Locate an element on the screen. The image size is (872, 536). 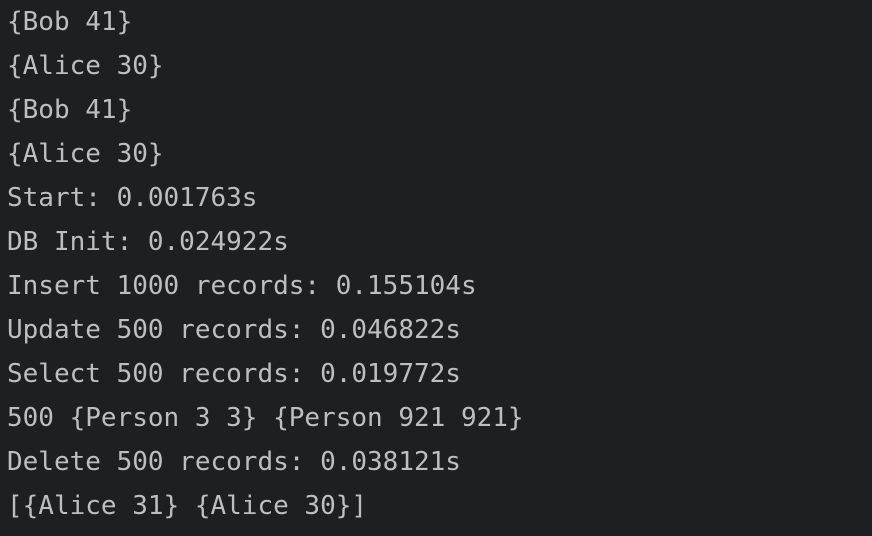
console-line: 500 {Person 3 3} {Person 921 921} is located at coordinates (265, 418).